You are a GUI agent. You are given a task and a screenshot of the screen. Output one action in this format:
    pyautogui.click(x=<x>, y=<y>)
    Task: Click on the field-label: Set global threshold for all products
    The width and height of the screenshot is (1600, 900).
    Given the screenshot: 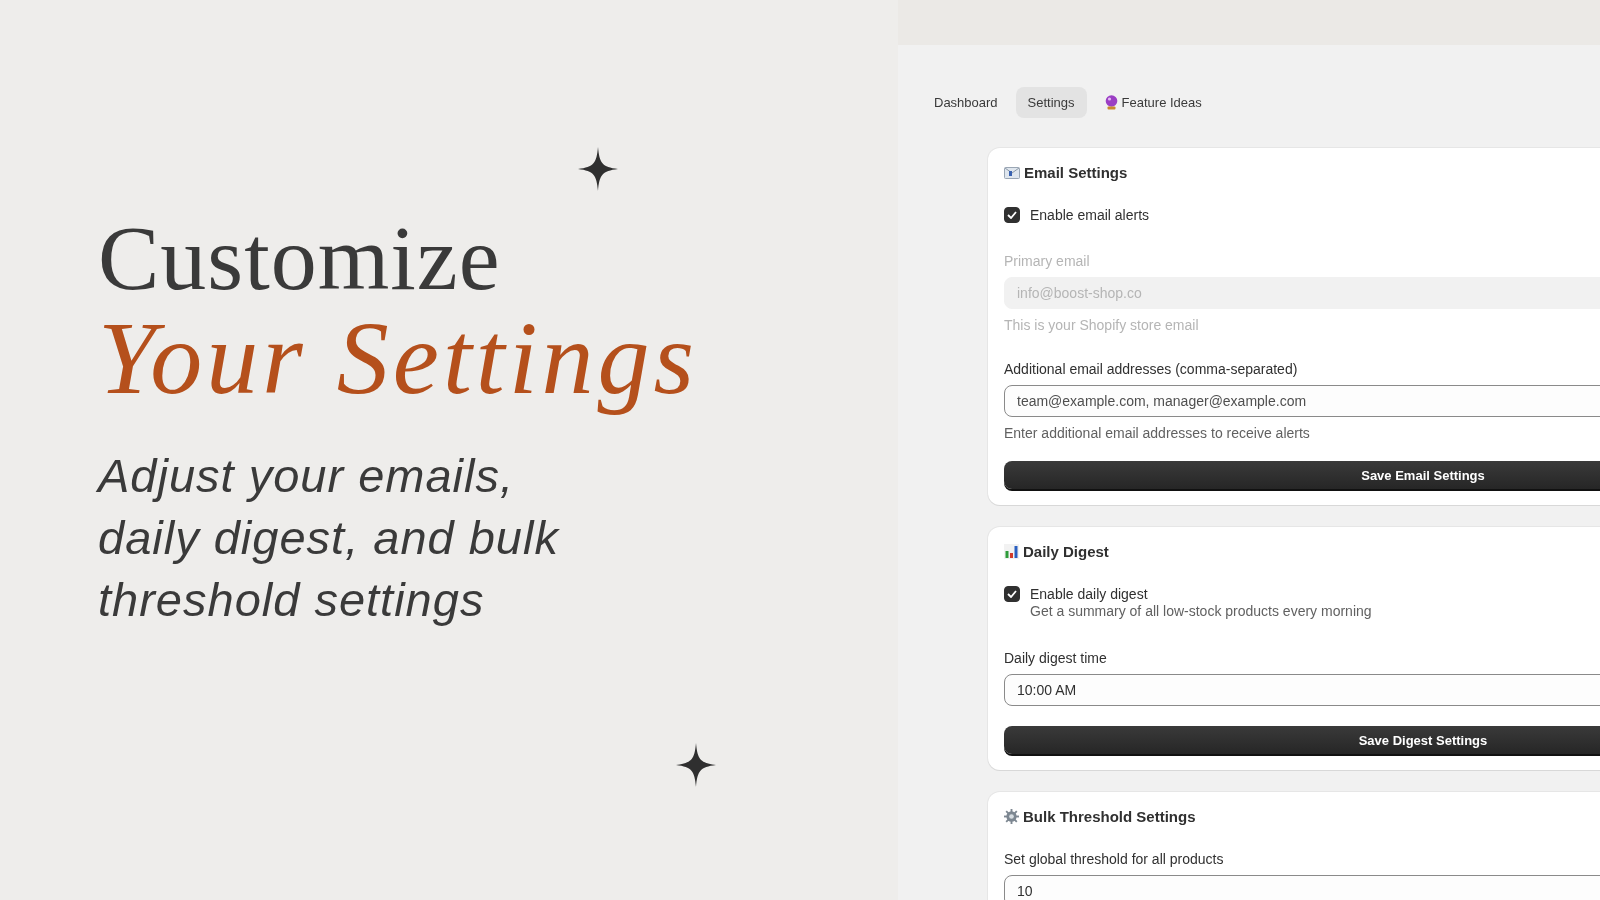 What is the action you would take?
    pyautogui.click(x=1114, y=859)
    